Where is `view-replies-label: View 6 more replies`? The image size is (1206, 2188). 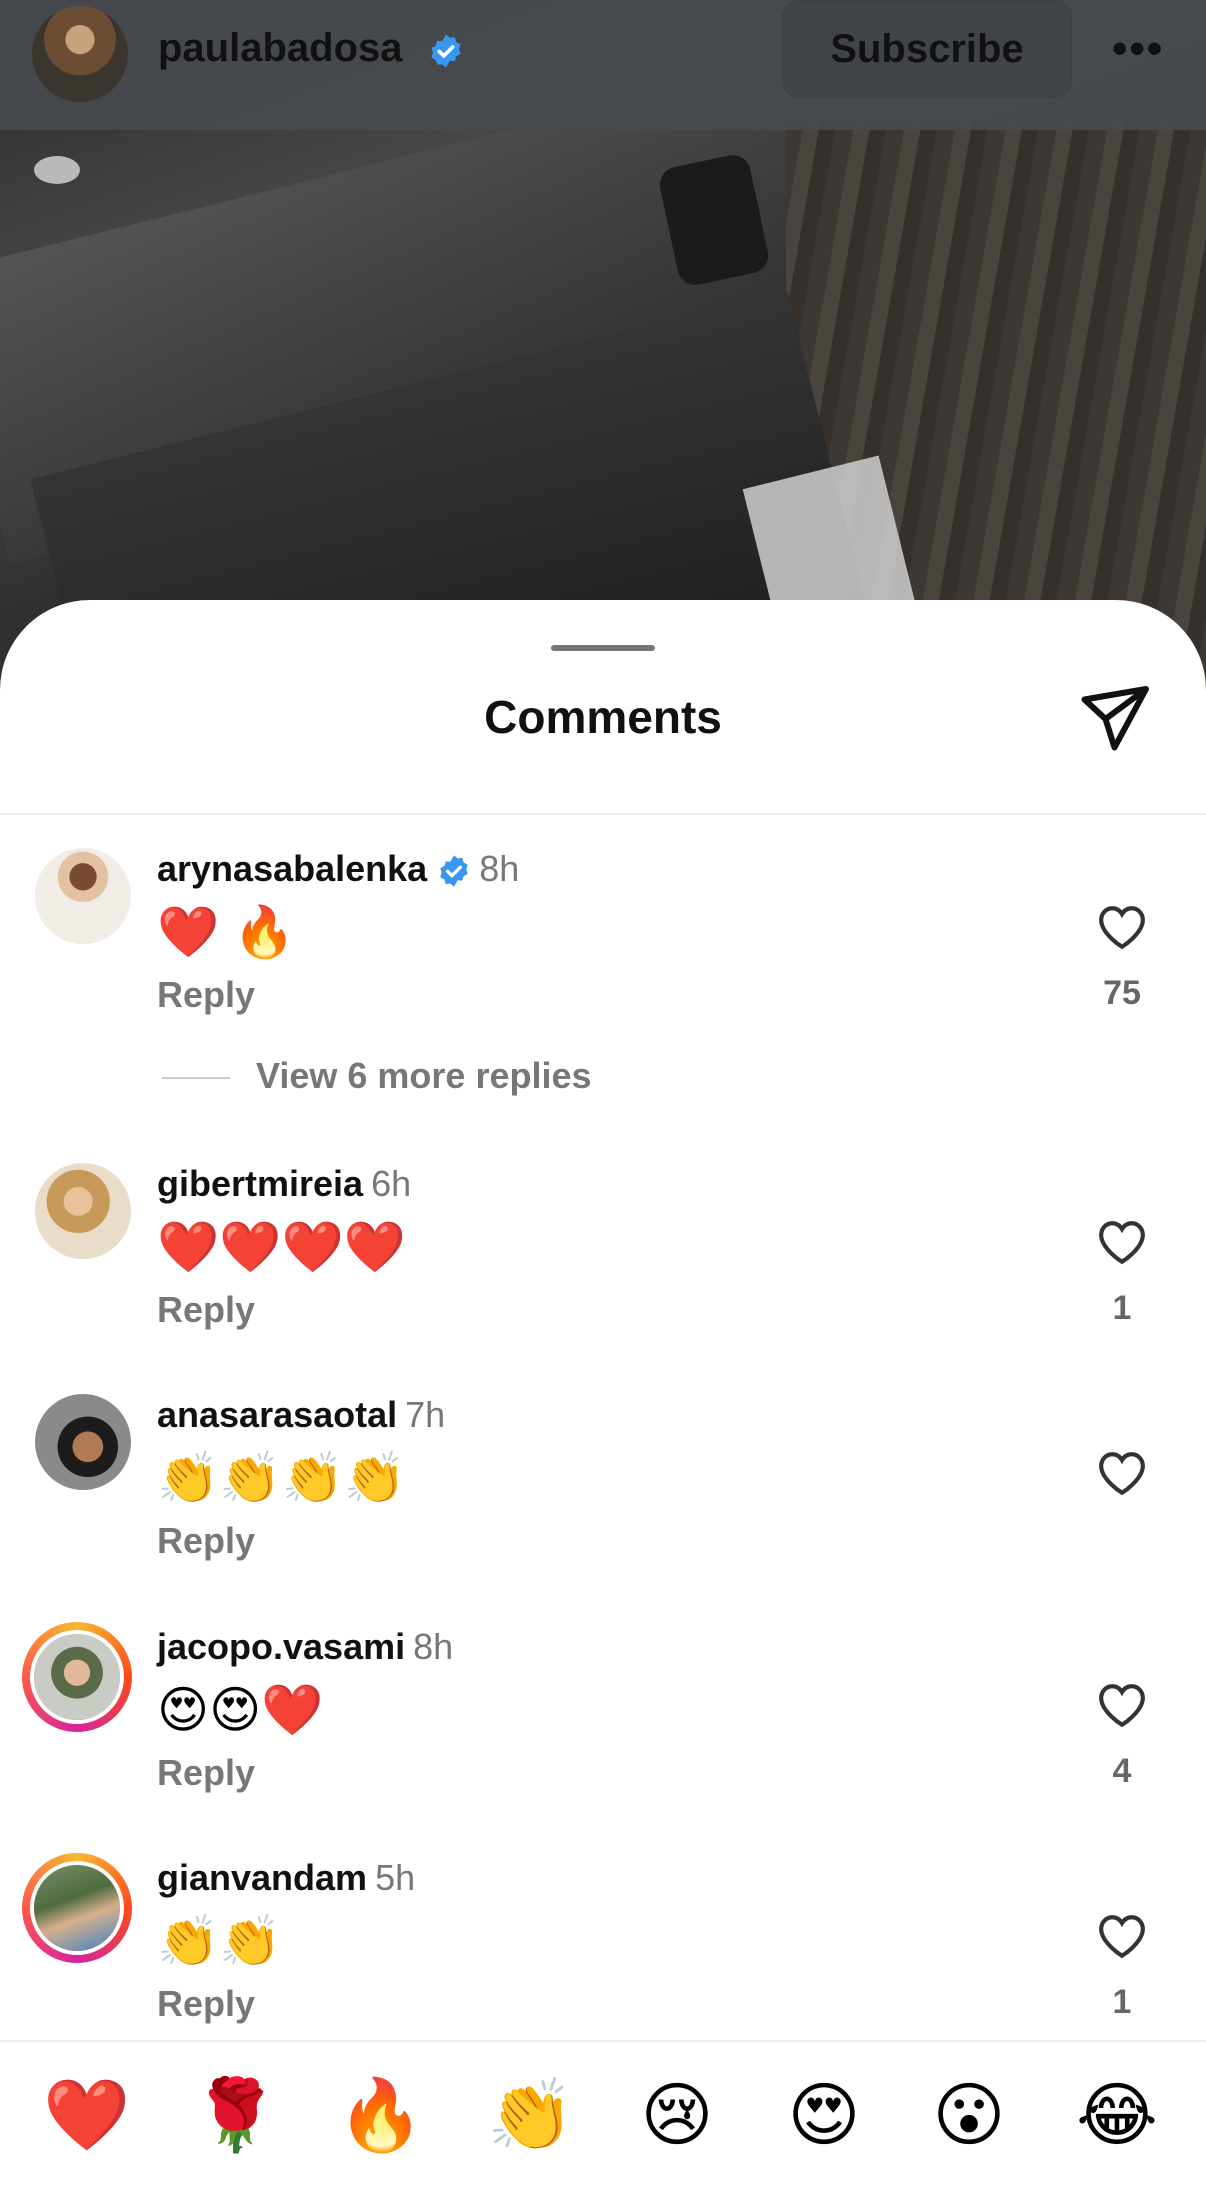 view-replies-label: View 6 more replies is located at coordinates (424, 1076).